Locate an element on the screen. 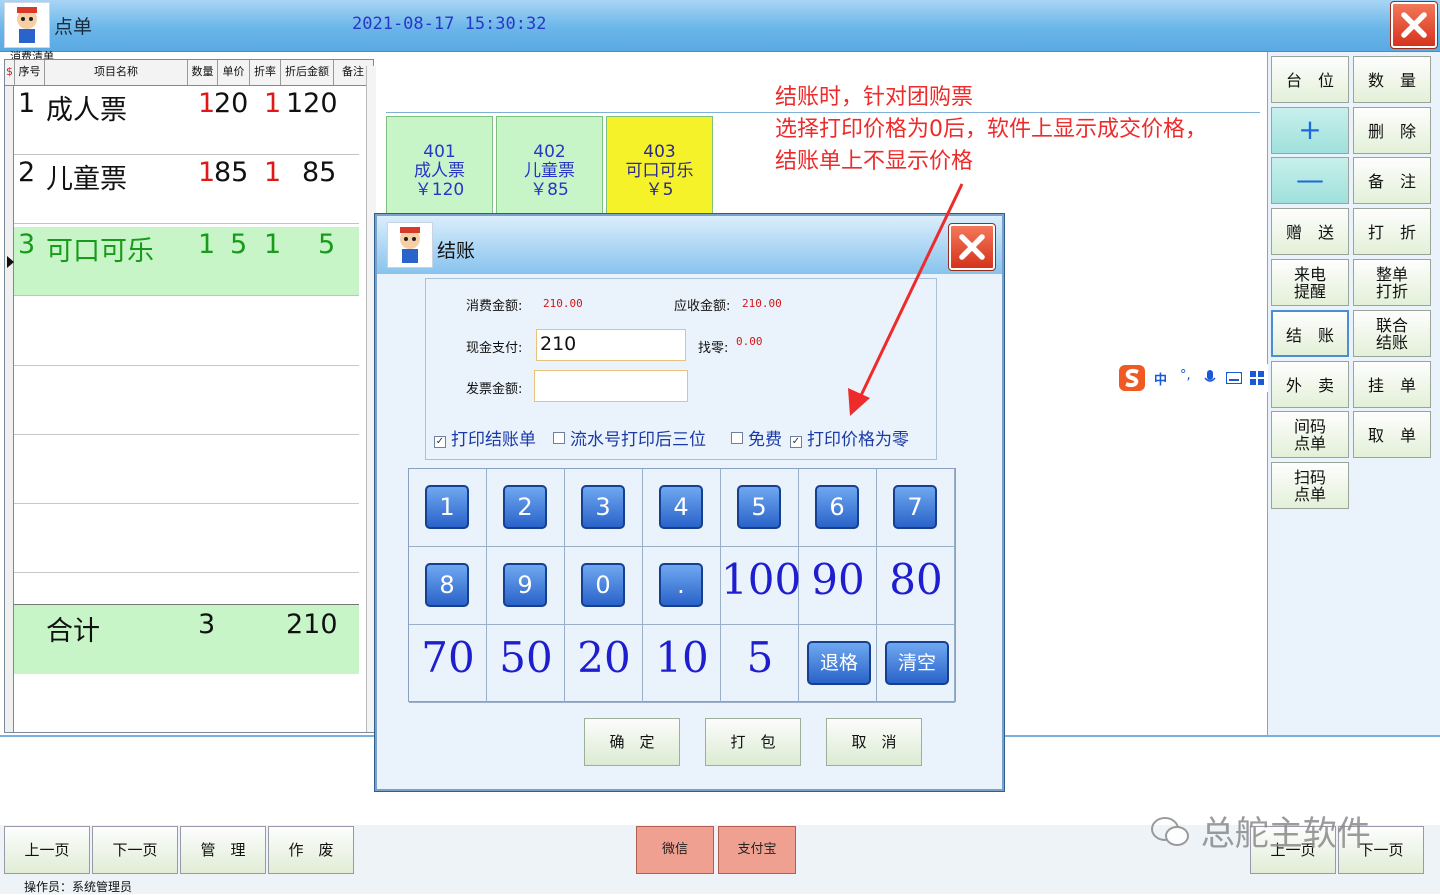 The width and height of the screenshot is (1440, 895). order-row: 1 成人票 1 20 1 120 is located at coordinates (186, 120).